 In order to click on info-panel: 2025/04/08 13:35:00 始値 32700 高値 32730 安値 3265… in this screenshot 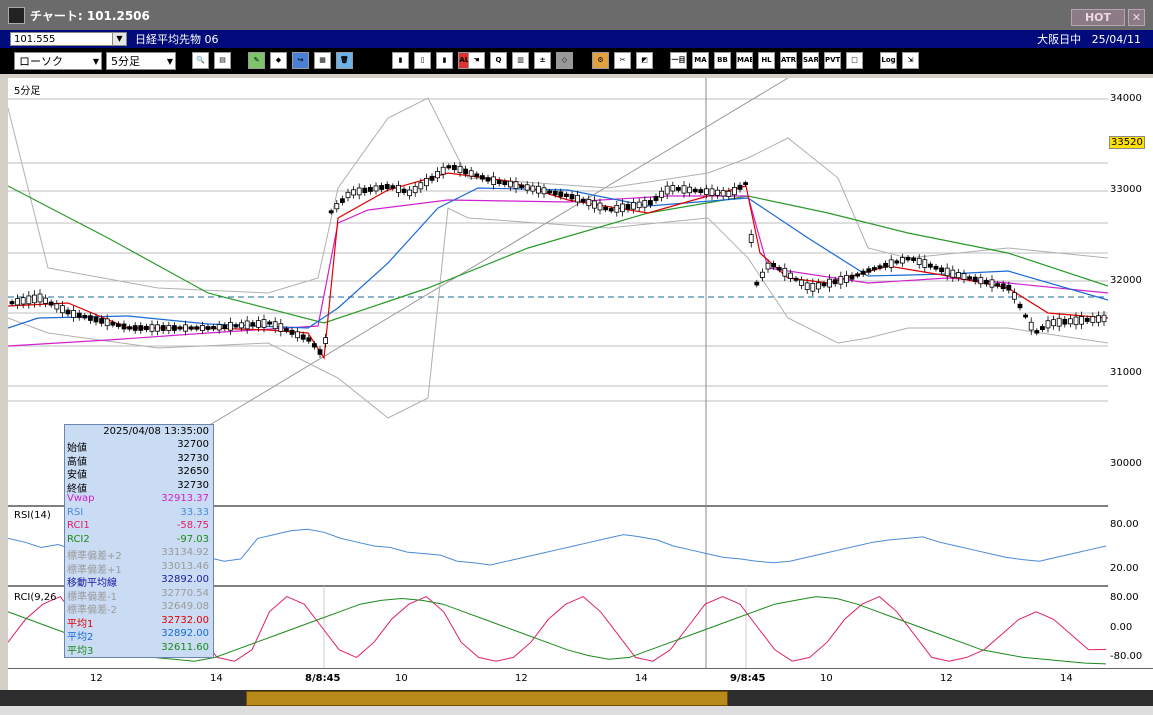, I will do `click(139, 541)`.